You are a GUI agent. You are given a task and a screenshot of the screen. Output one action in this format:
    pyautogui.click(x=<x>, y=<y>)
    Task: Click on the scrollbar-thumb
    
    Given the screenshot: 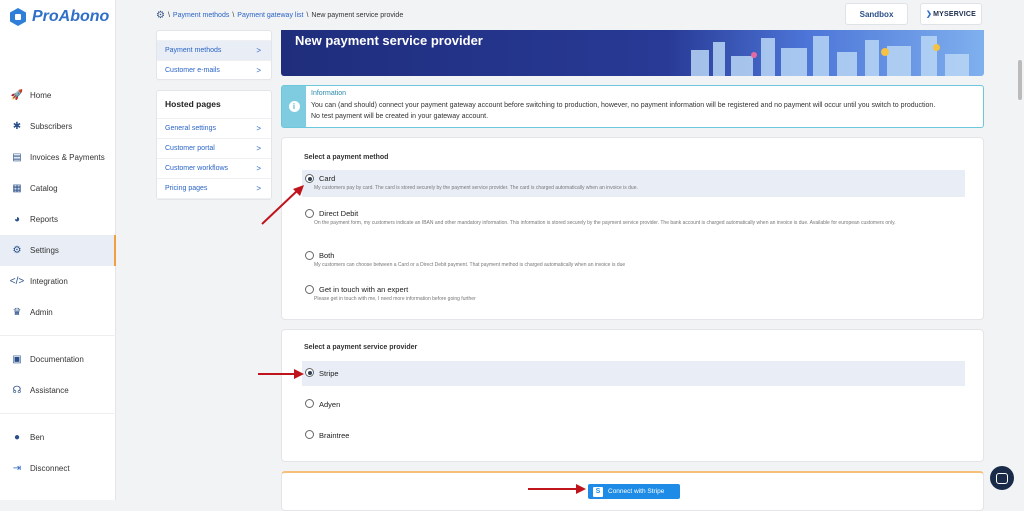 What is the action you would take?
    pyautogui.click(x=1020, y=80)
    